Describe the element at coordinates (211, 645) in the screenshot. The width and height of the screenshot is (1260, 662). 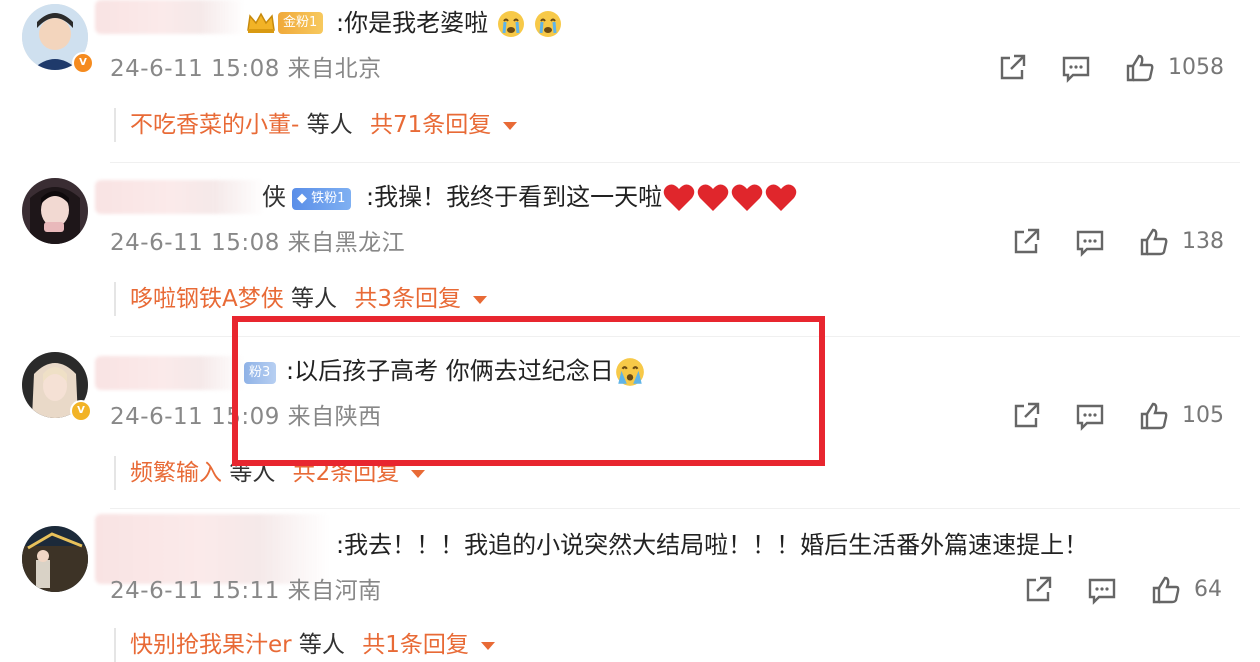
I see `reply-username: 快别抢我果汁er` at that location.